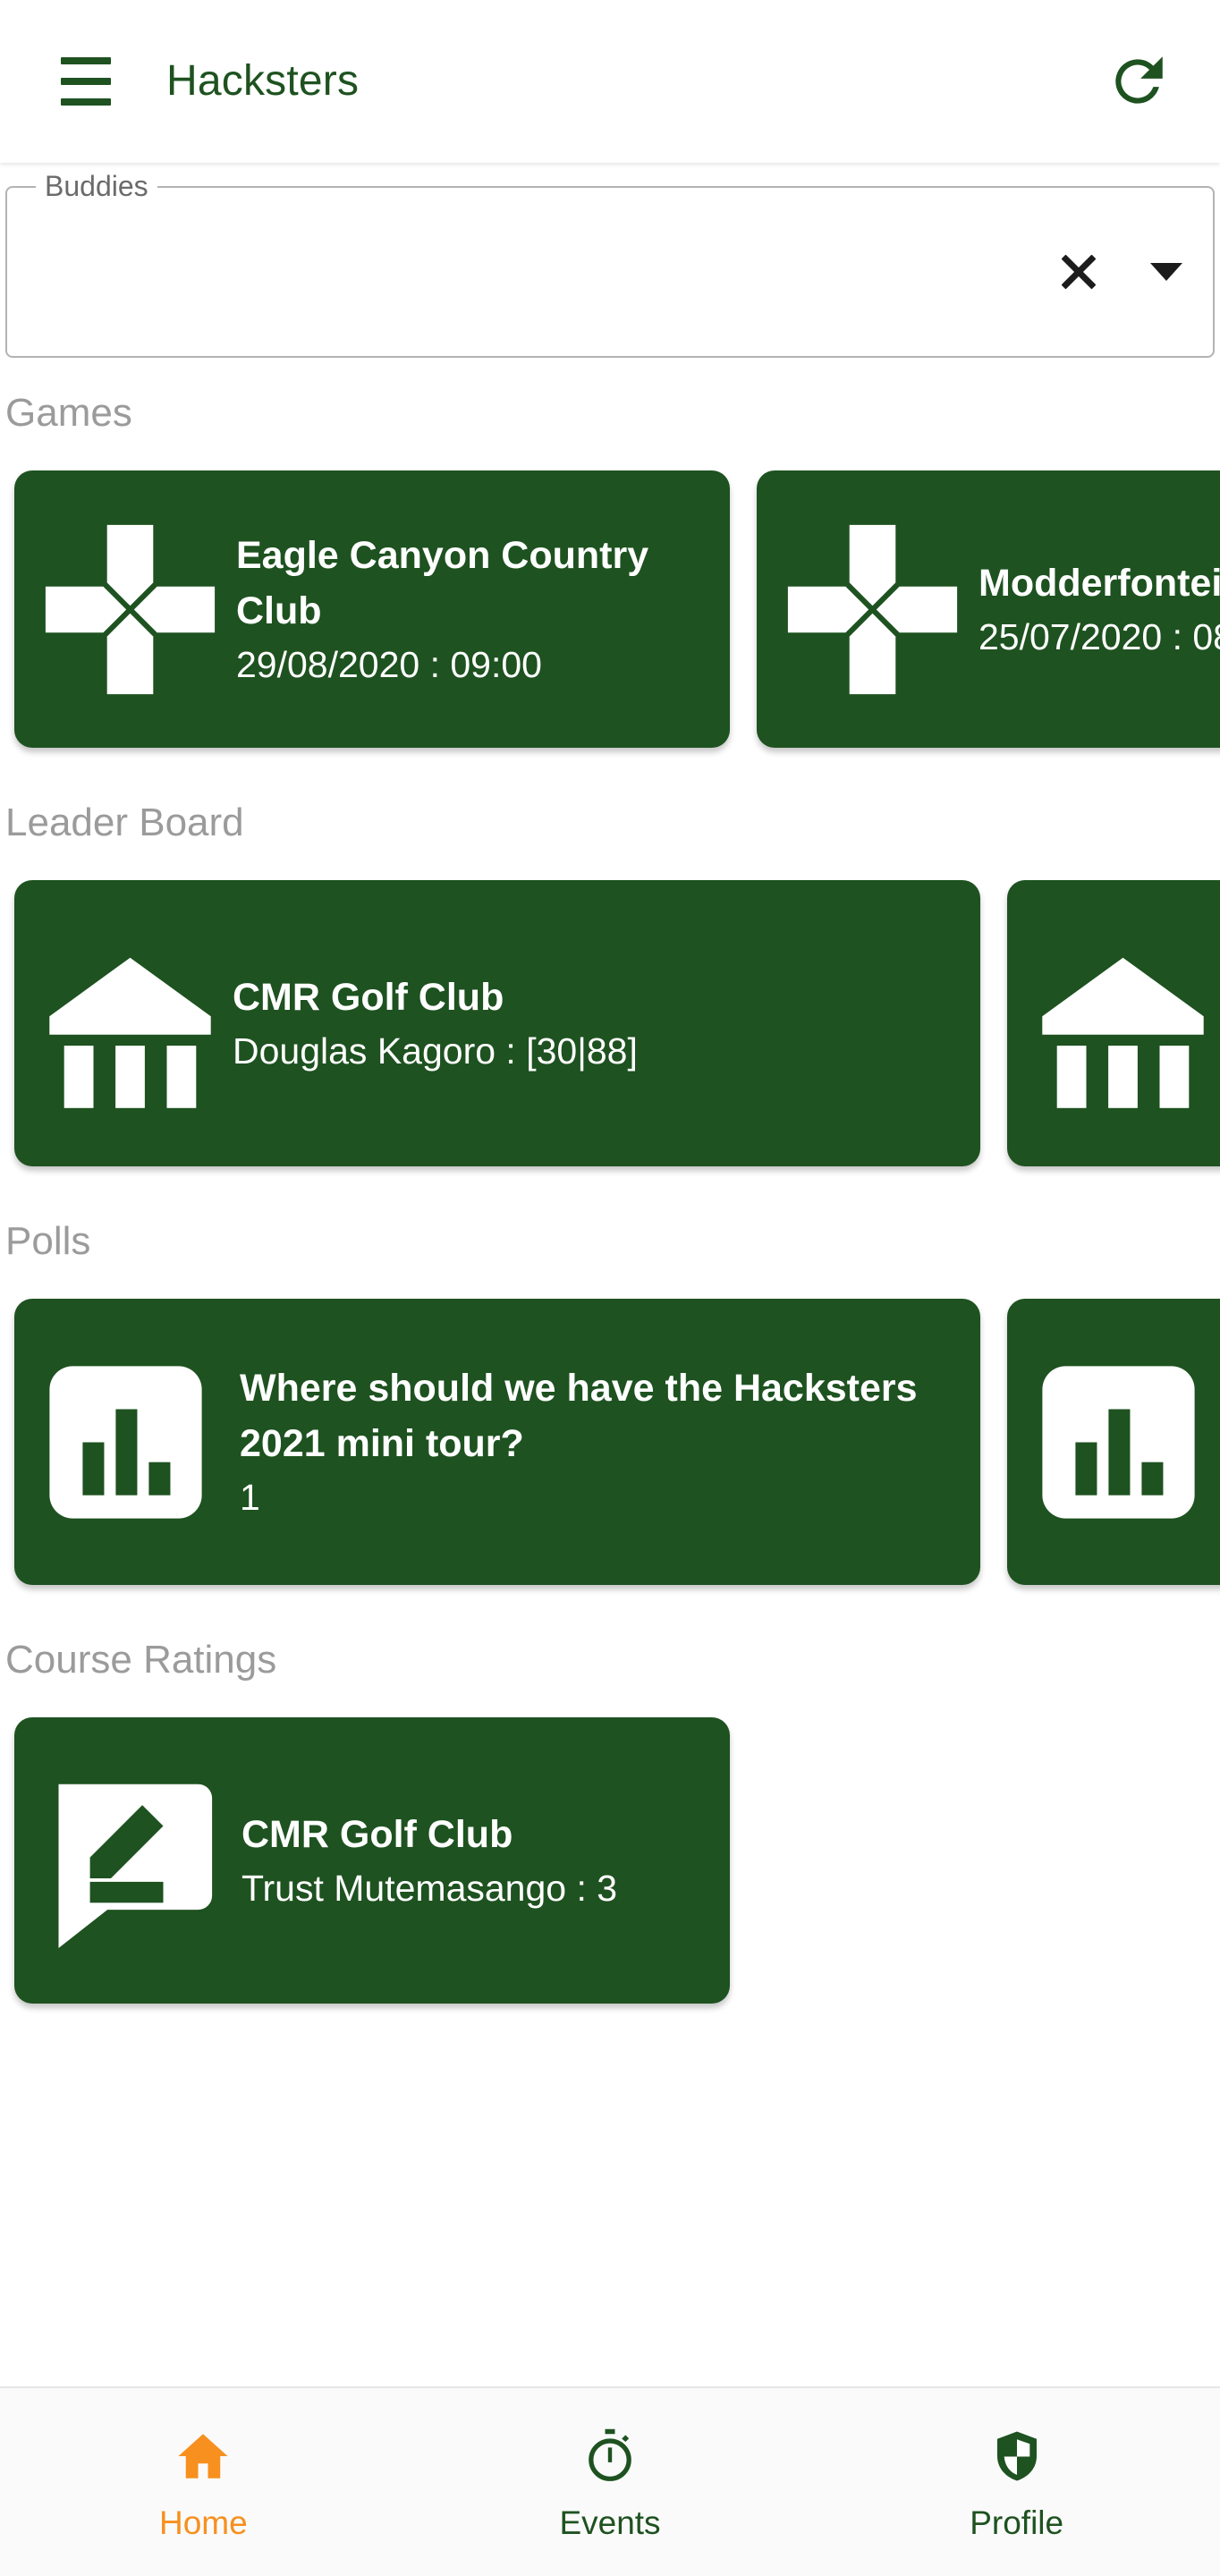  I want to click on nav-item-profile: Profile, so click(1017, 2482).